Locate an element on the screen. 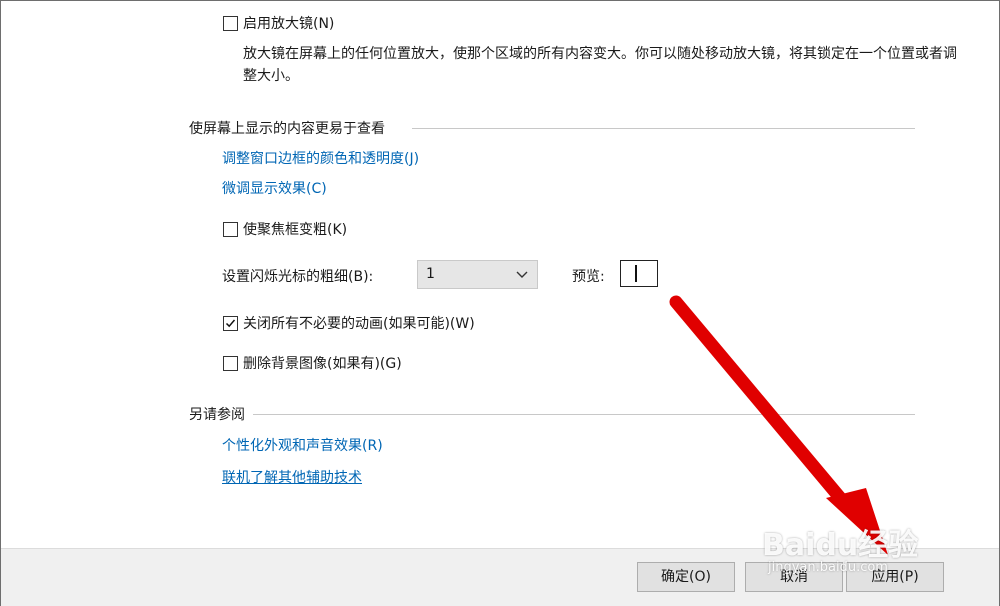 Image resolution: width=1000 pixels, height=606 pixels. link-window-border-color: 调整窗口边框的颜色和透明度(J) is located at coordinates (320, 158).